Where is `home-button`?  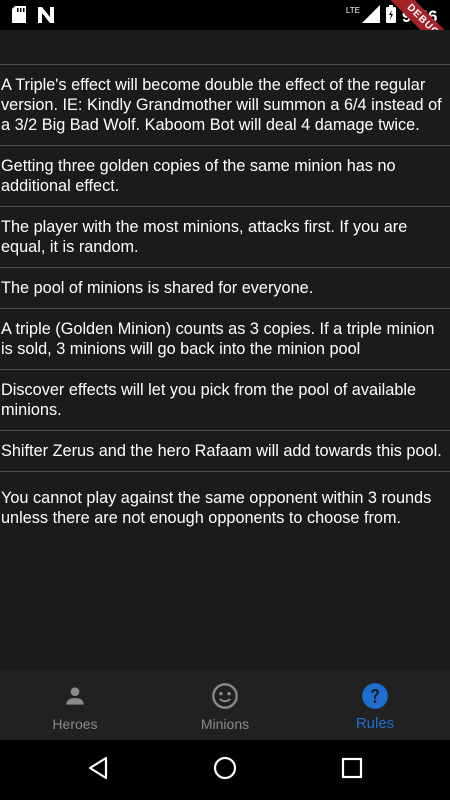
home-button is located at coordinates (225, 770).